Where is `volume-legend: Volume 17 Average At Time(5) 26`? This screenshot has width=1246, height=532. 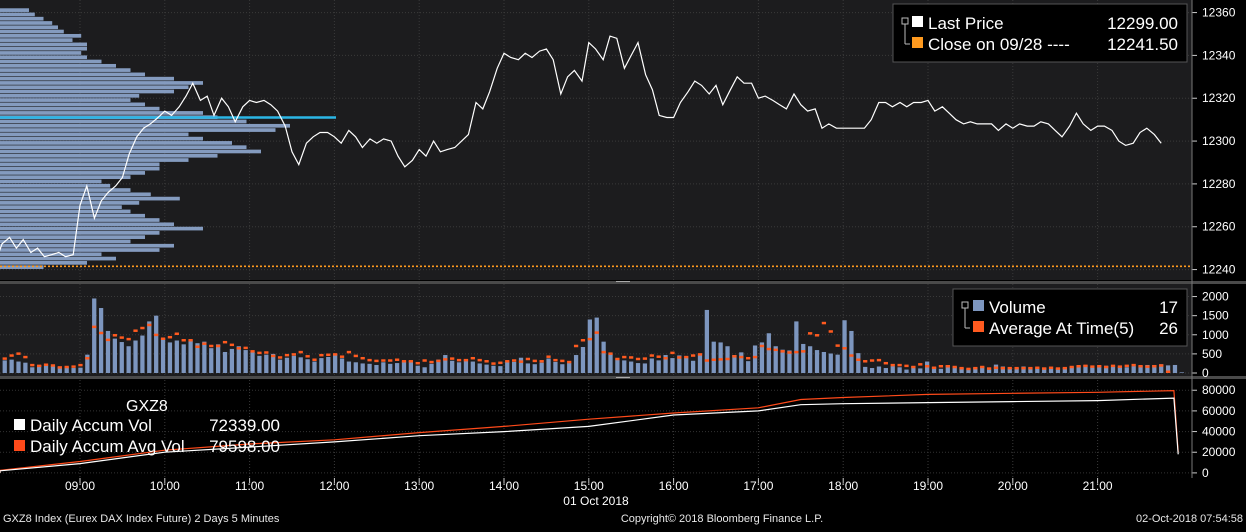 volume-legend: Volume 17 Average At Time(5) 26 is located at coordinates (1070, 317).